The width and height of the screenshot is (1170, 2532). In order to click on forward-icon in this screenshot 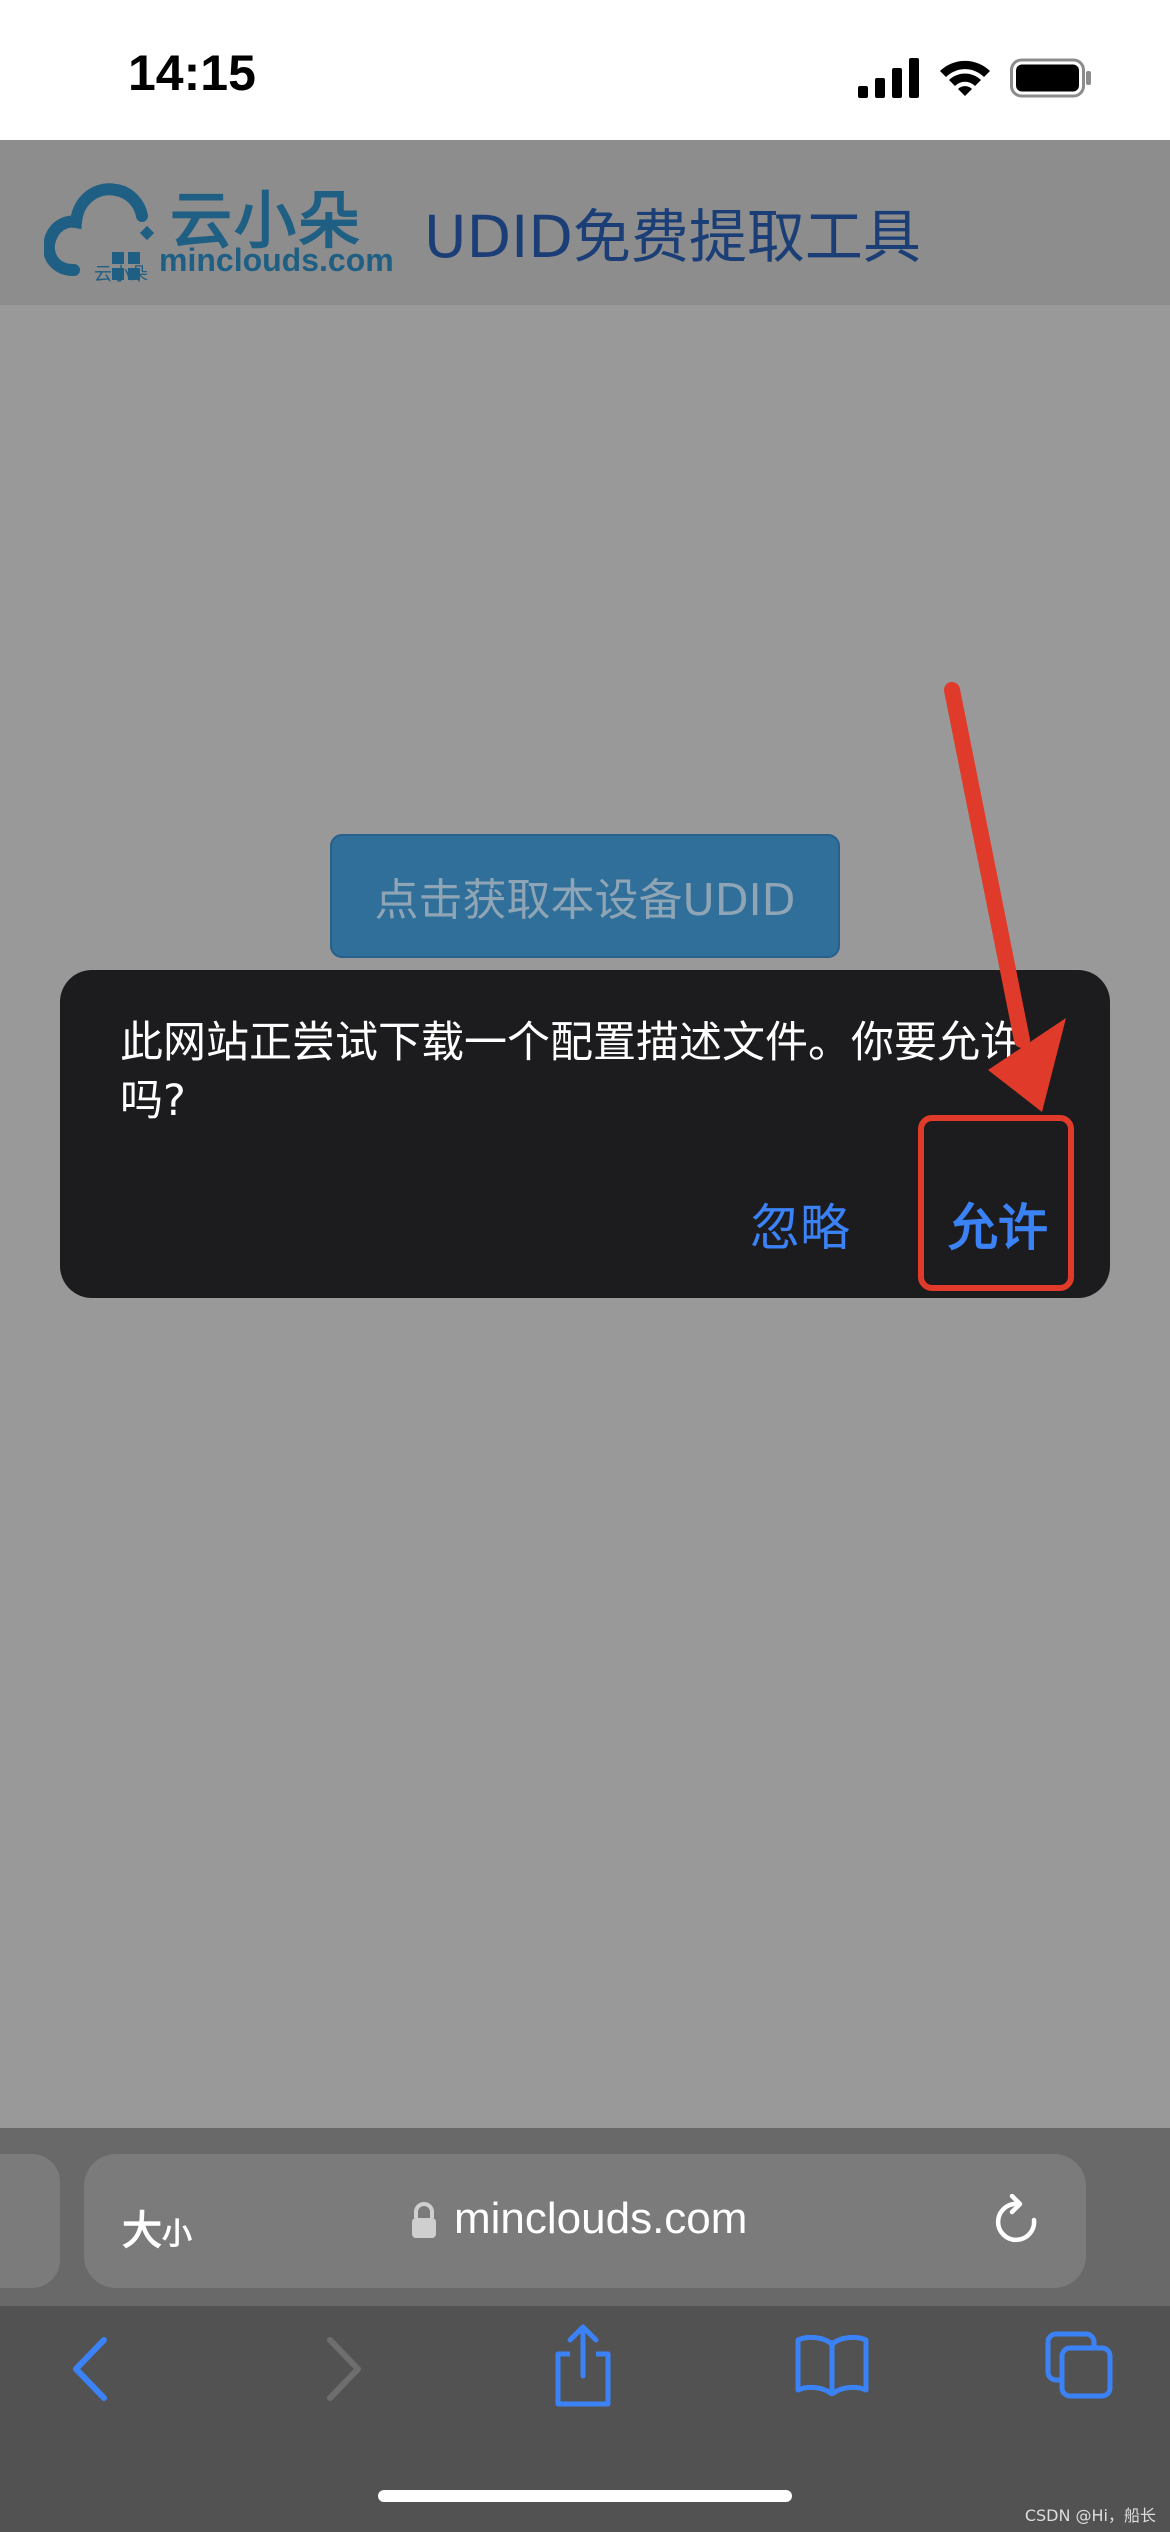, I will do `click(343, 2369)`.